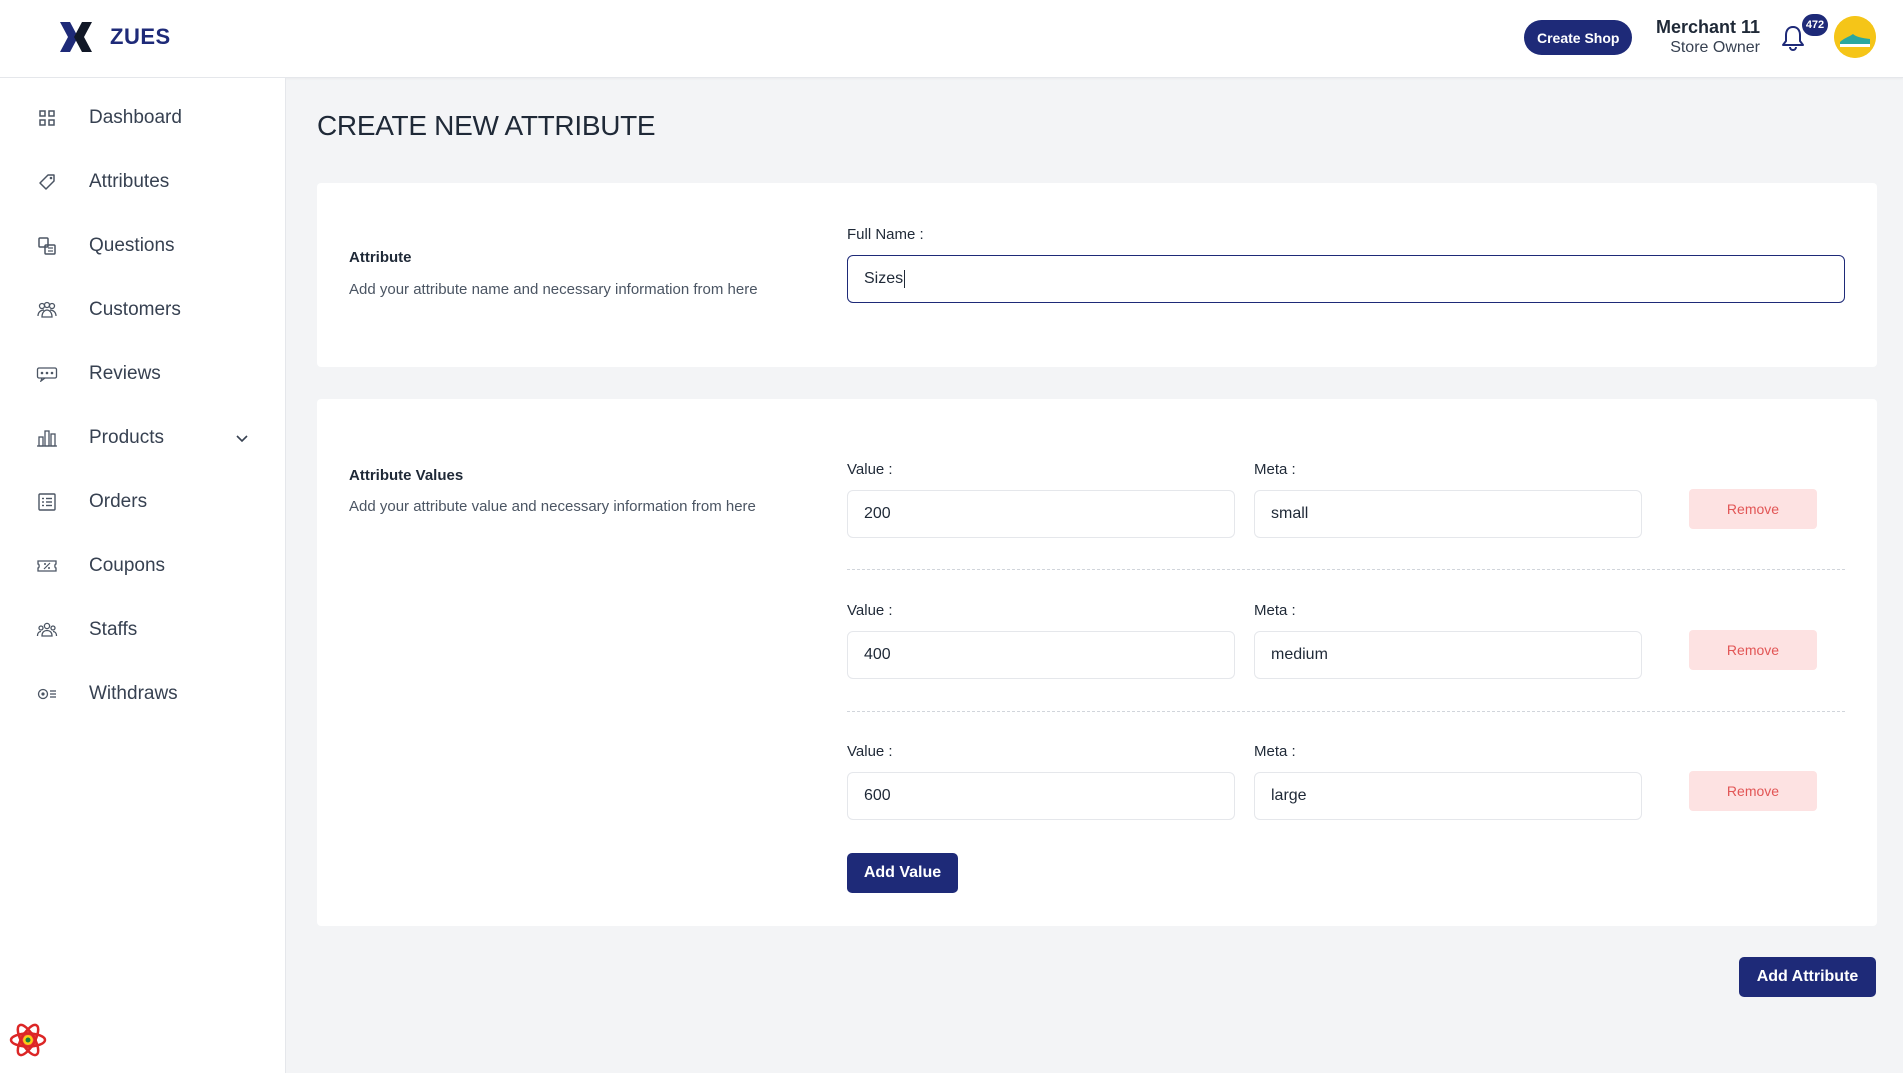 The image size is (1903, 1073). What do you see at coordinates (127, 565) in the screenshot?
I see `sidebar-item-label: Coupons` at bounding box center [127, 565].